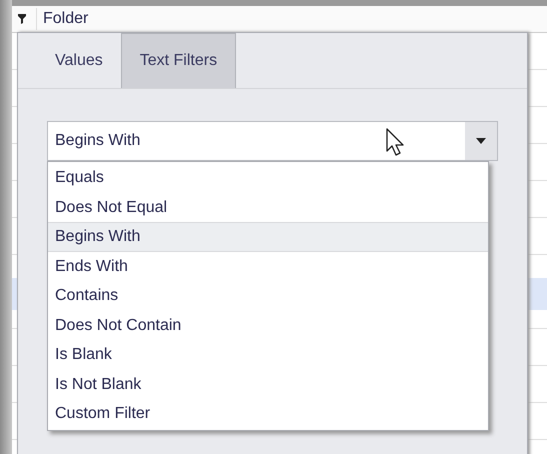 This screenshot has width=547, height=454. What do you see at coordinates (79, 60) in the screenshot?
I see `tab: Values` at bounding box center [79, 60].